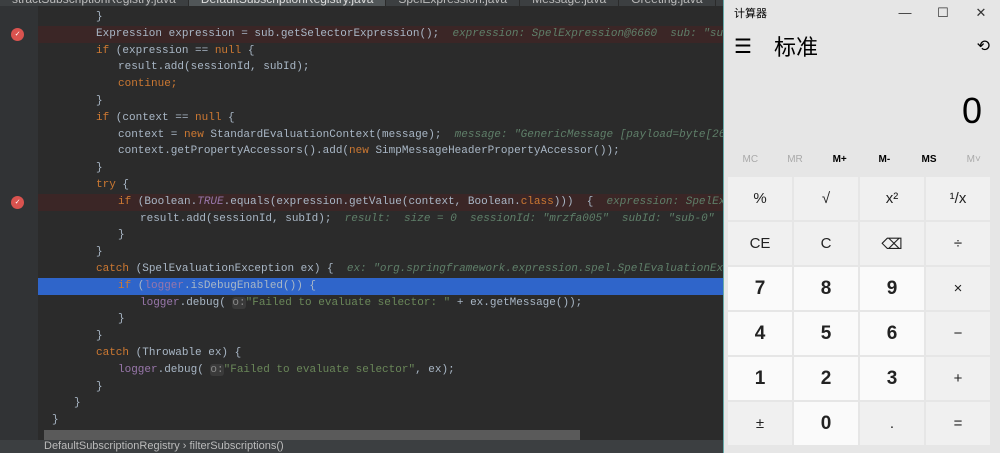  I want to click on memory-button-mc: MC, so click(750, 159).